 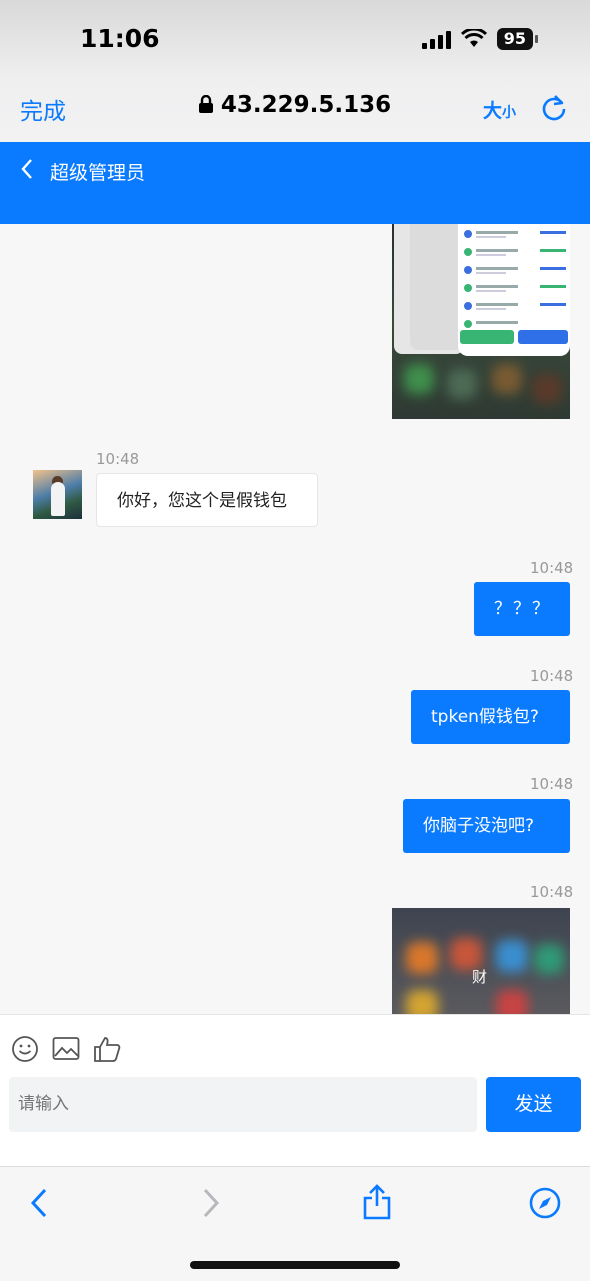 What do you see at coordinates (536, 39) in the screenshot?
I see `battery-tip` at bounding box center [536, 39].